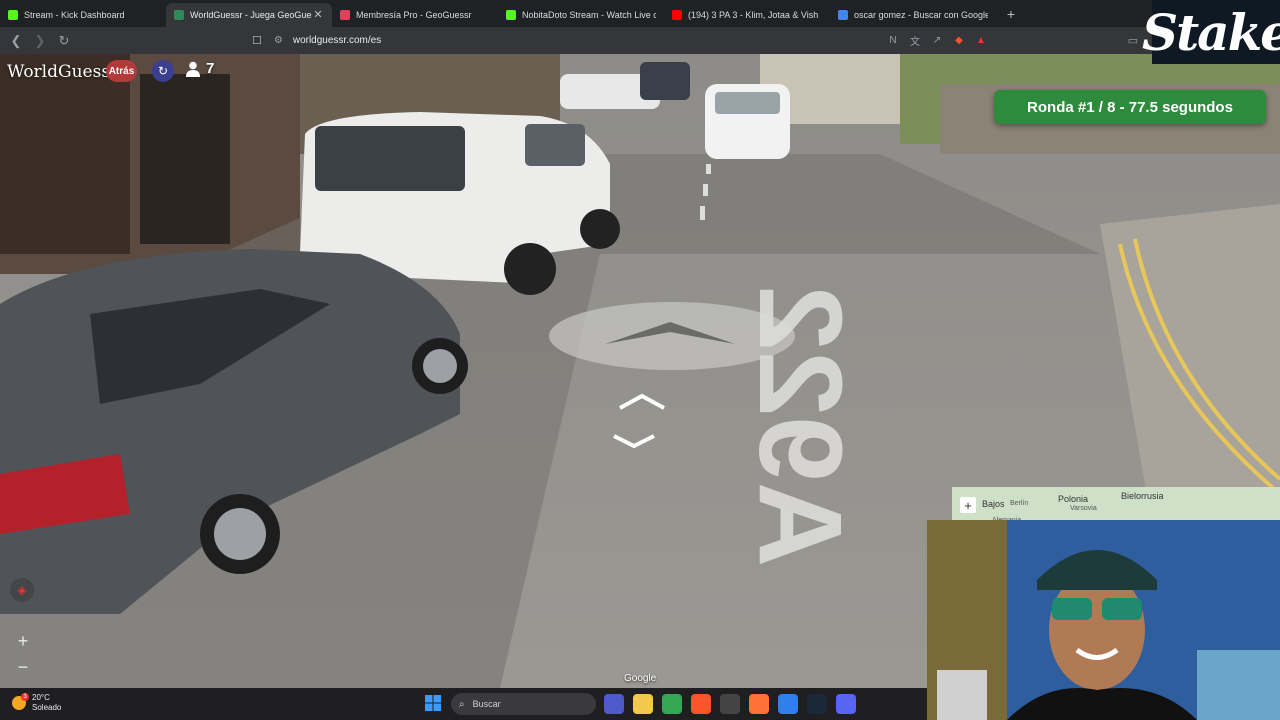  What do you see at coordinates (318, 14) in the screenshot?
I see `close-tab-icon: ✕` at bounding box center [318, 14].